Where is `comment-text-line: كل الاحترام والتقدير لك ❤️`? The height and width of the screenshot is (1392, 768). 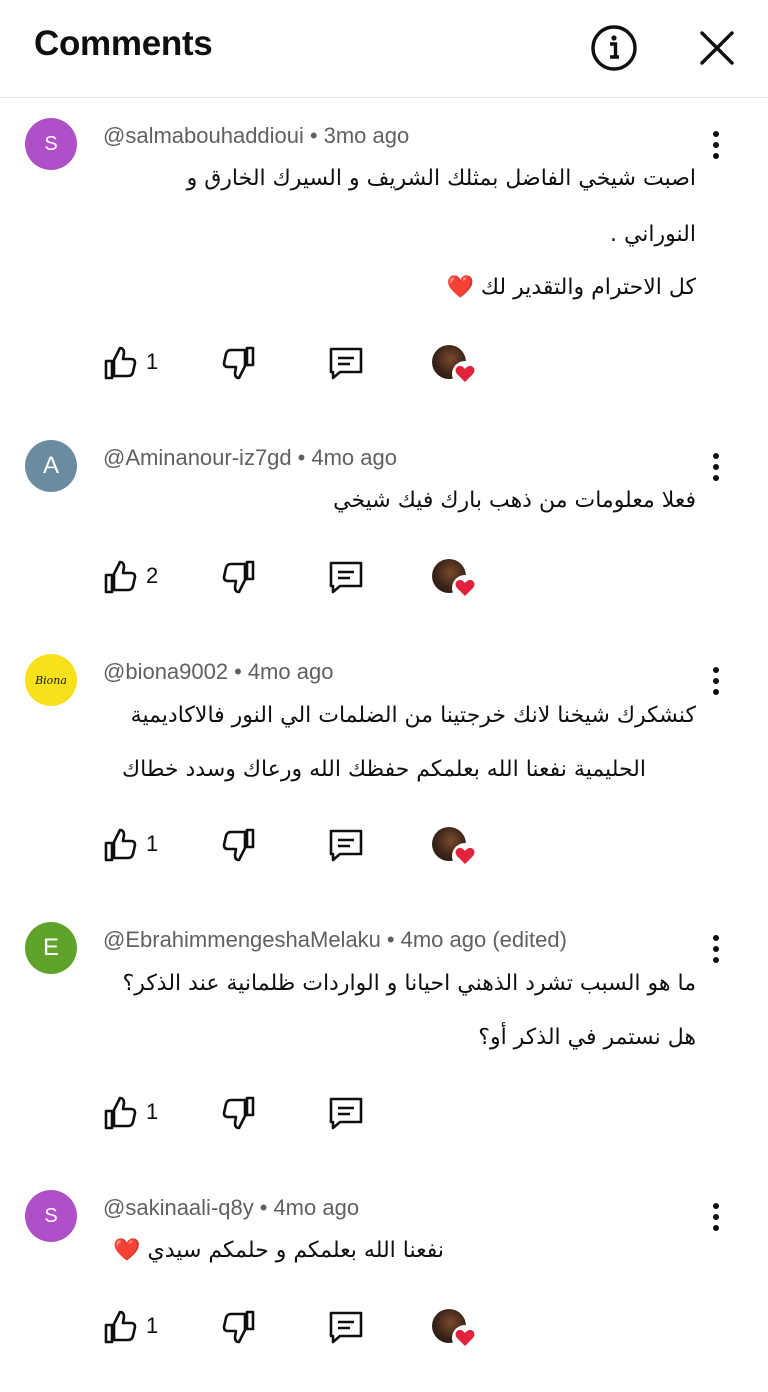 comment-text-line: كل الاحترام والتقدير لك ❤️ is located at coordinates (571, 287).